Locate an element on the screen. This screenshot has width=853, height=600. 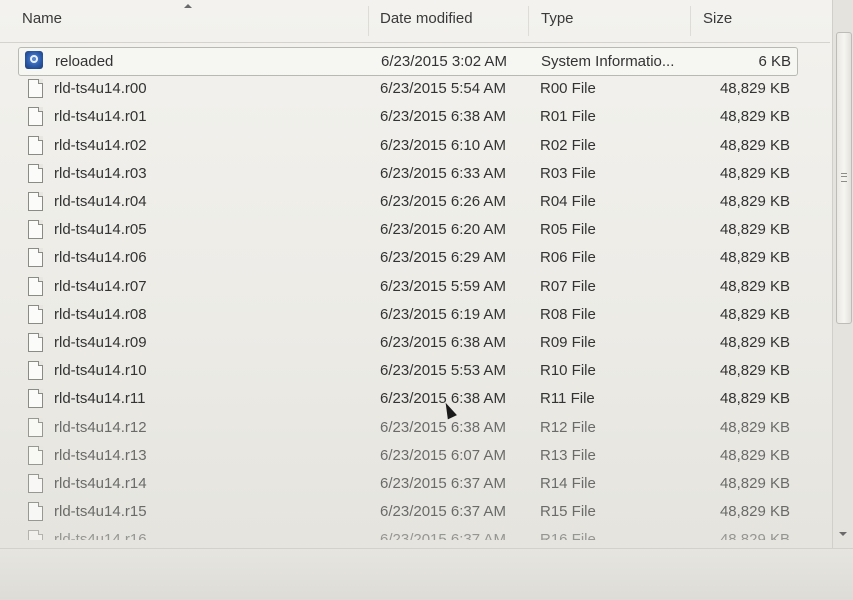
file-name: rld-ts4u14.r14 is located at coordinates (100, 483).